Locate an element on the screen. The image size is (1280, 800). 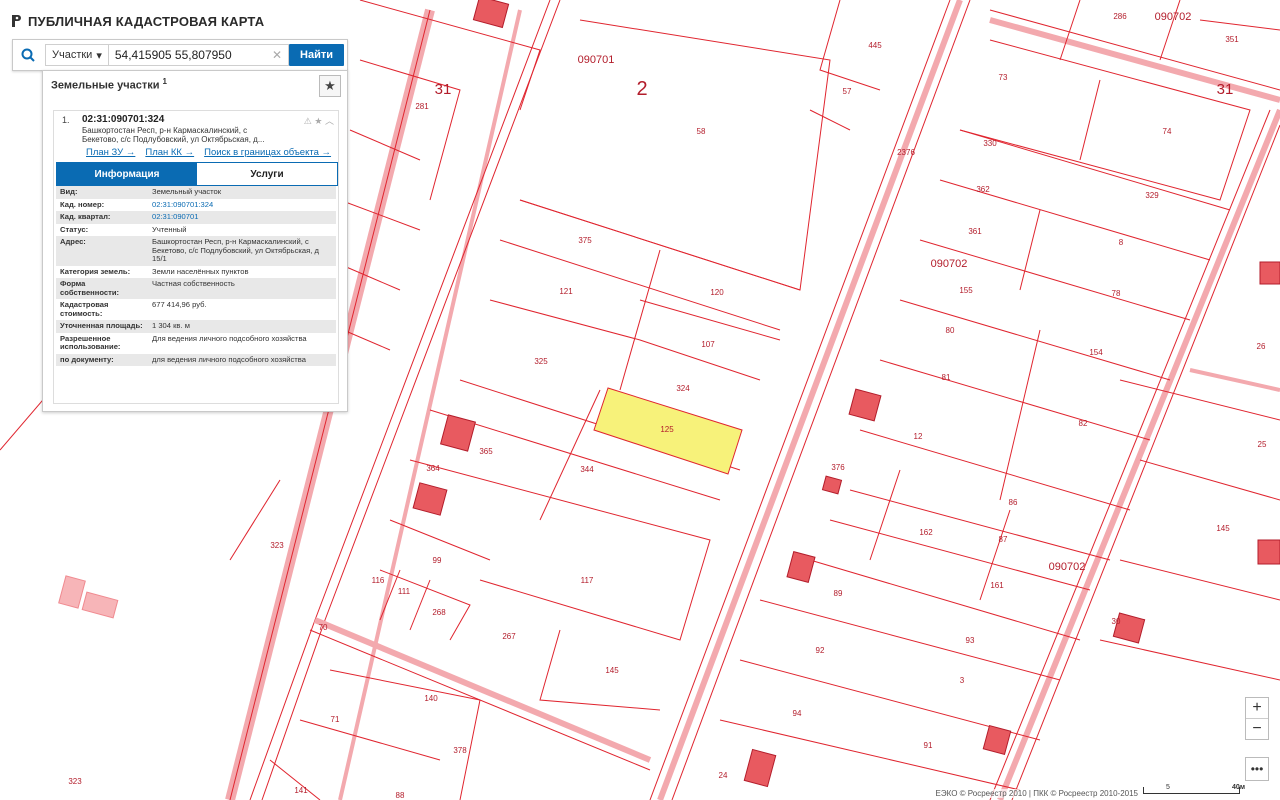
table-row: Кад. номер: 02:31:090701:324 is located at coordinates (196, 205).